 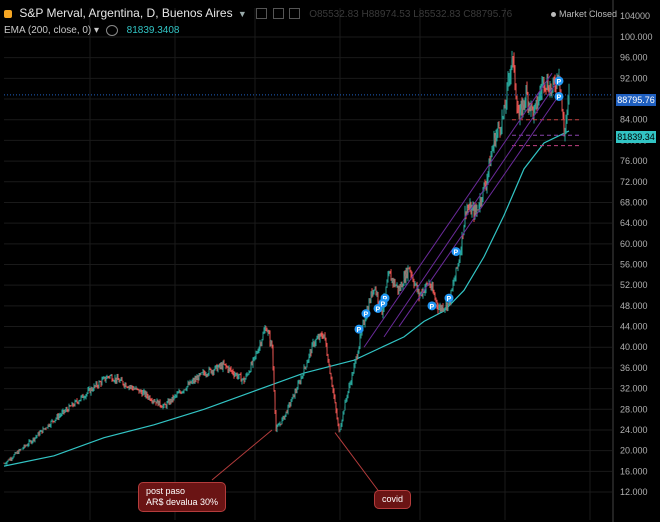 I want to click on y-tick-label: 92.000, so click(x=634, y=78).